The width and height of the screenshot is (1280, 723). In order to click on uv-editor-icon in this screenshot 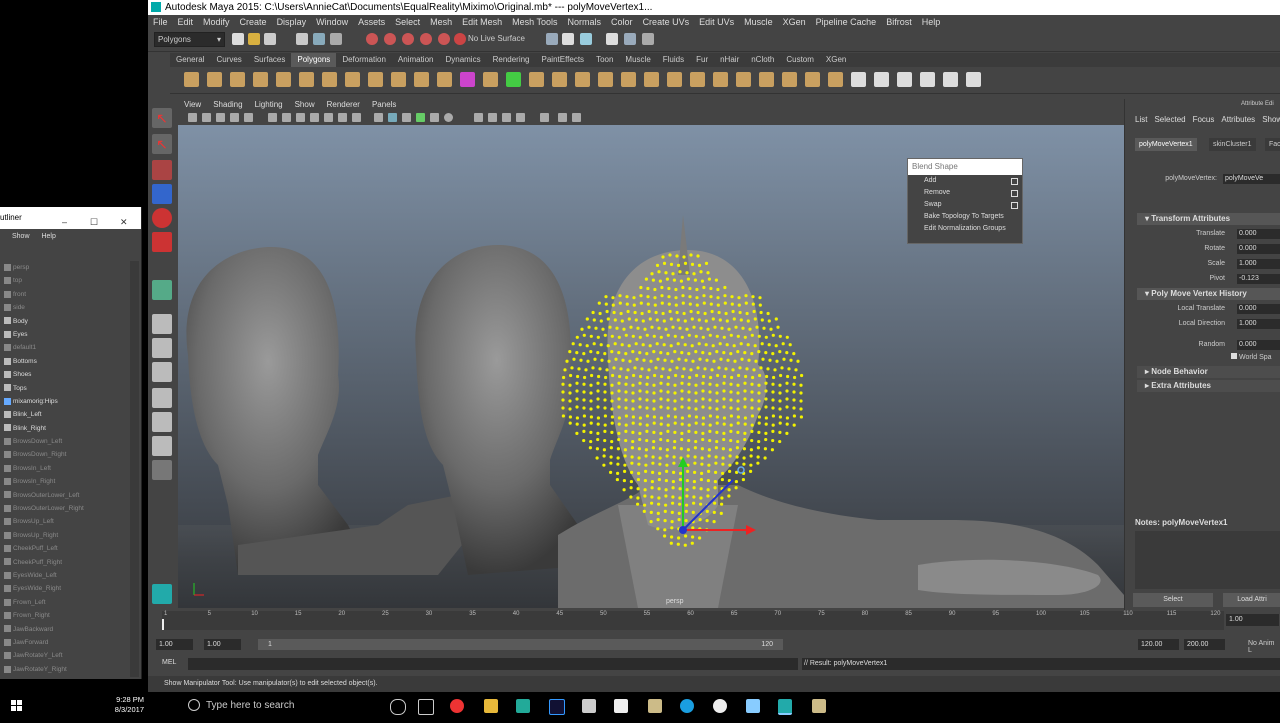, I will do `click(973, 79)`.